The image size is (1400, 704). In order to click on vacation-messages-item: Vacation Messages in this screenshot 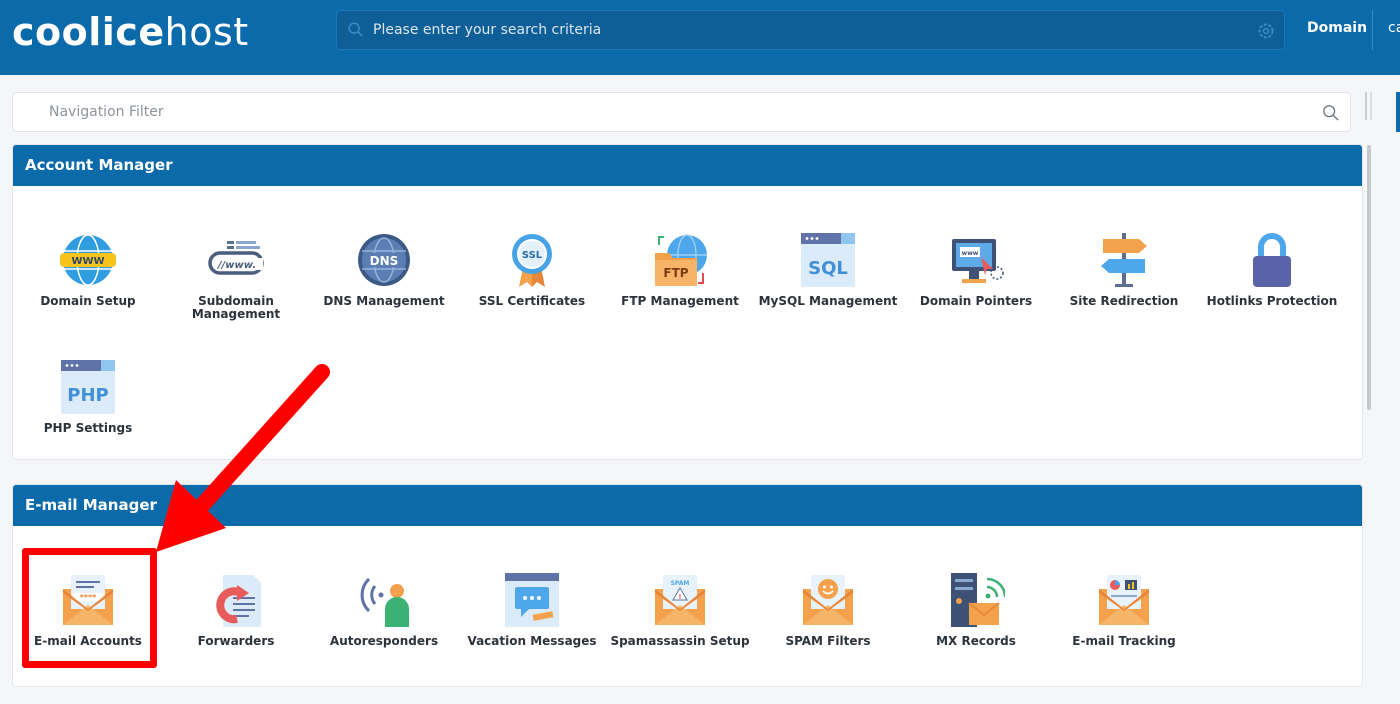, I will do `click(532, 609)`.